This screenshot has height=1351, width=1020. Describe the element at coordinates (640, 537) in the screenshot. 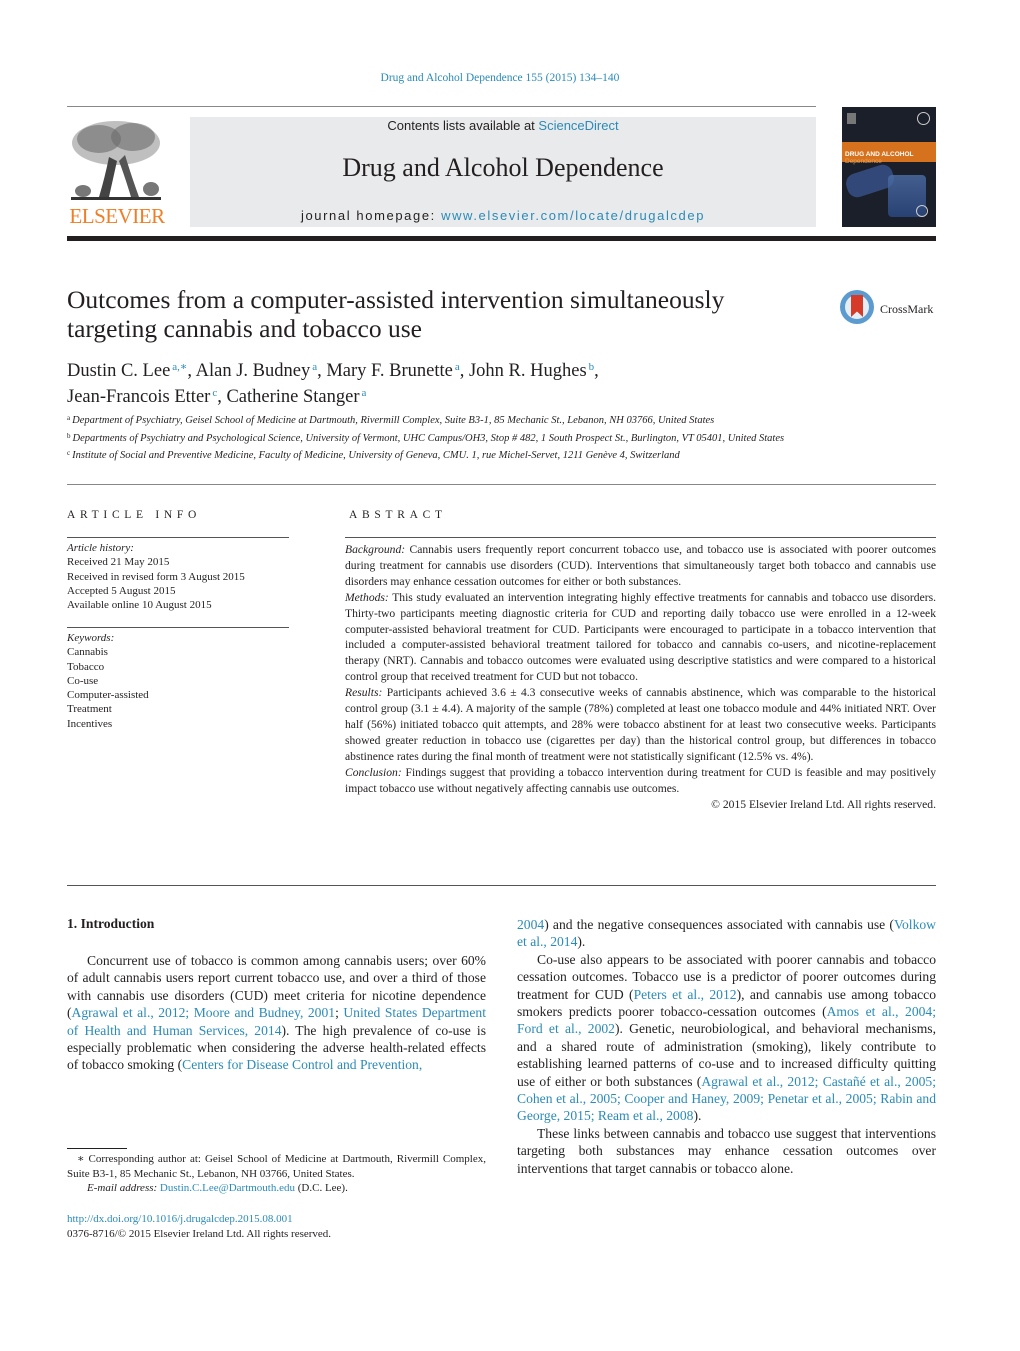

I see `abstract-rule` at that location.